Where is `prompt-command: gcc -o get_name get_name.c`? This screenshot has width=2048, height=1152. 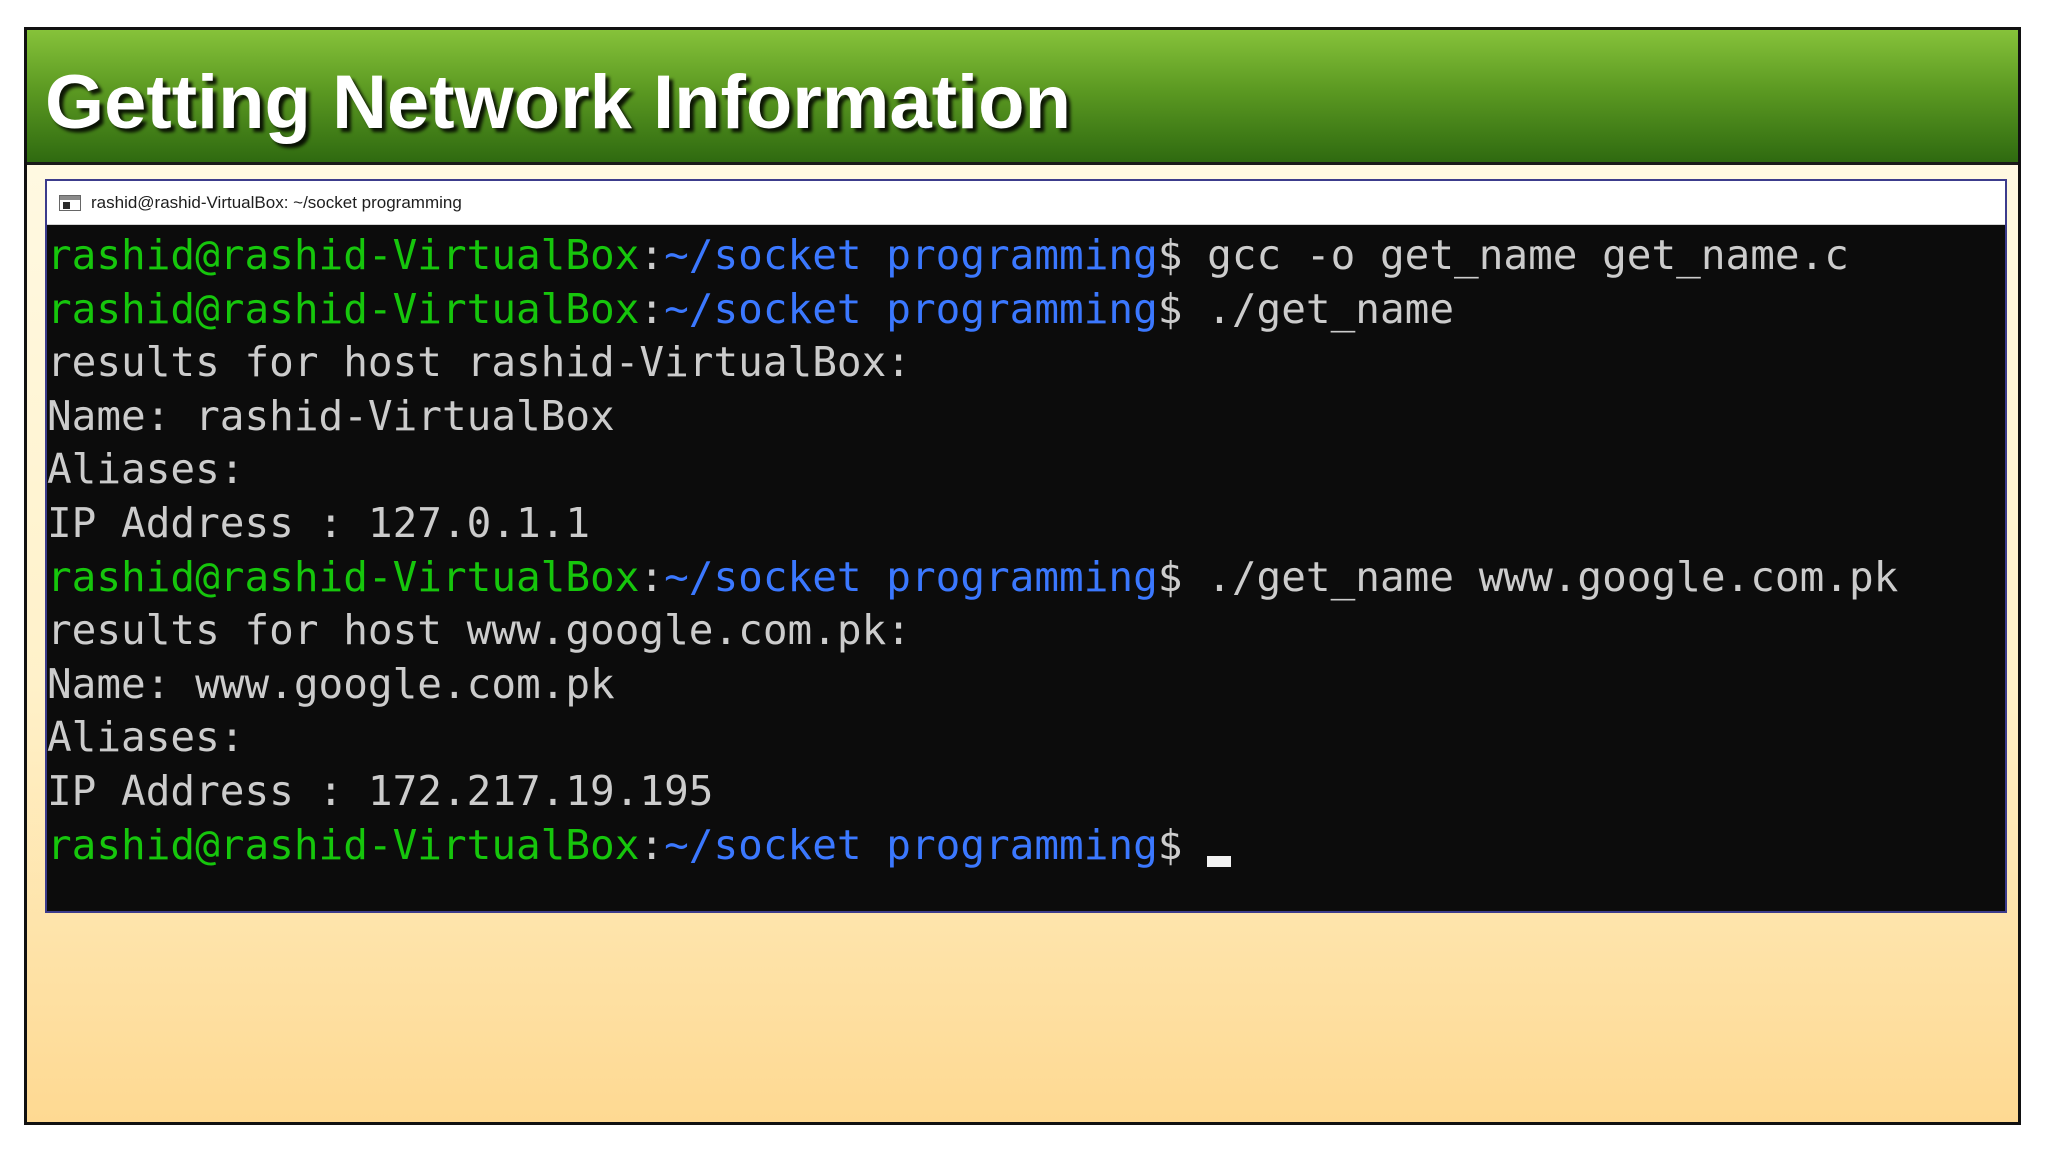 prompt-command: gcc -o get_name get_name.c is located at coordinates (1528, 255).